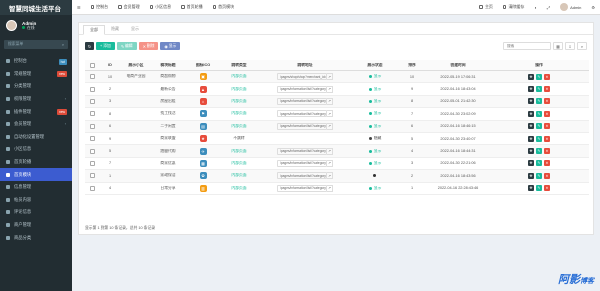 The width and height of the screenshot is (600, 291). Describe the element at coordinates (203, 126) in the screenshot. I see `module-icon: ▤` at that location.